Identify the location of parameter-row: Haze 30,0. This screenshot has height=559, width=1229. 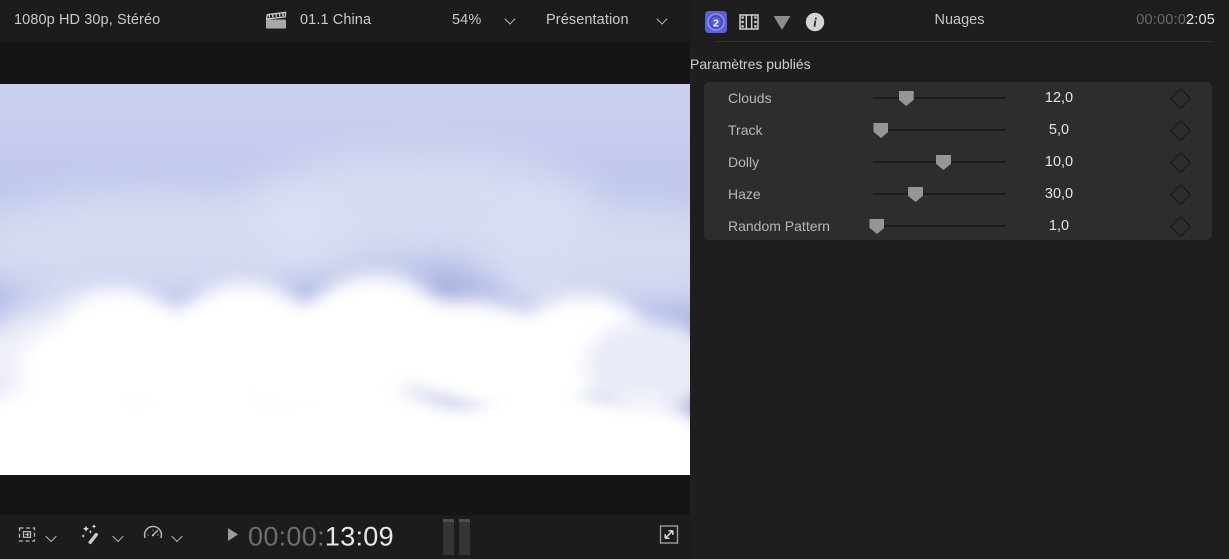
(958, 194).